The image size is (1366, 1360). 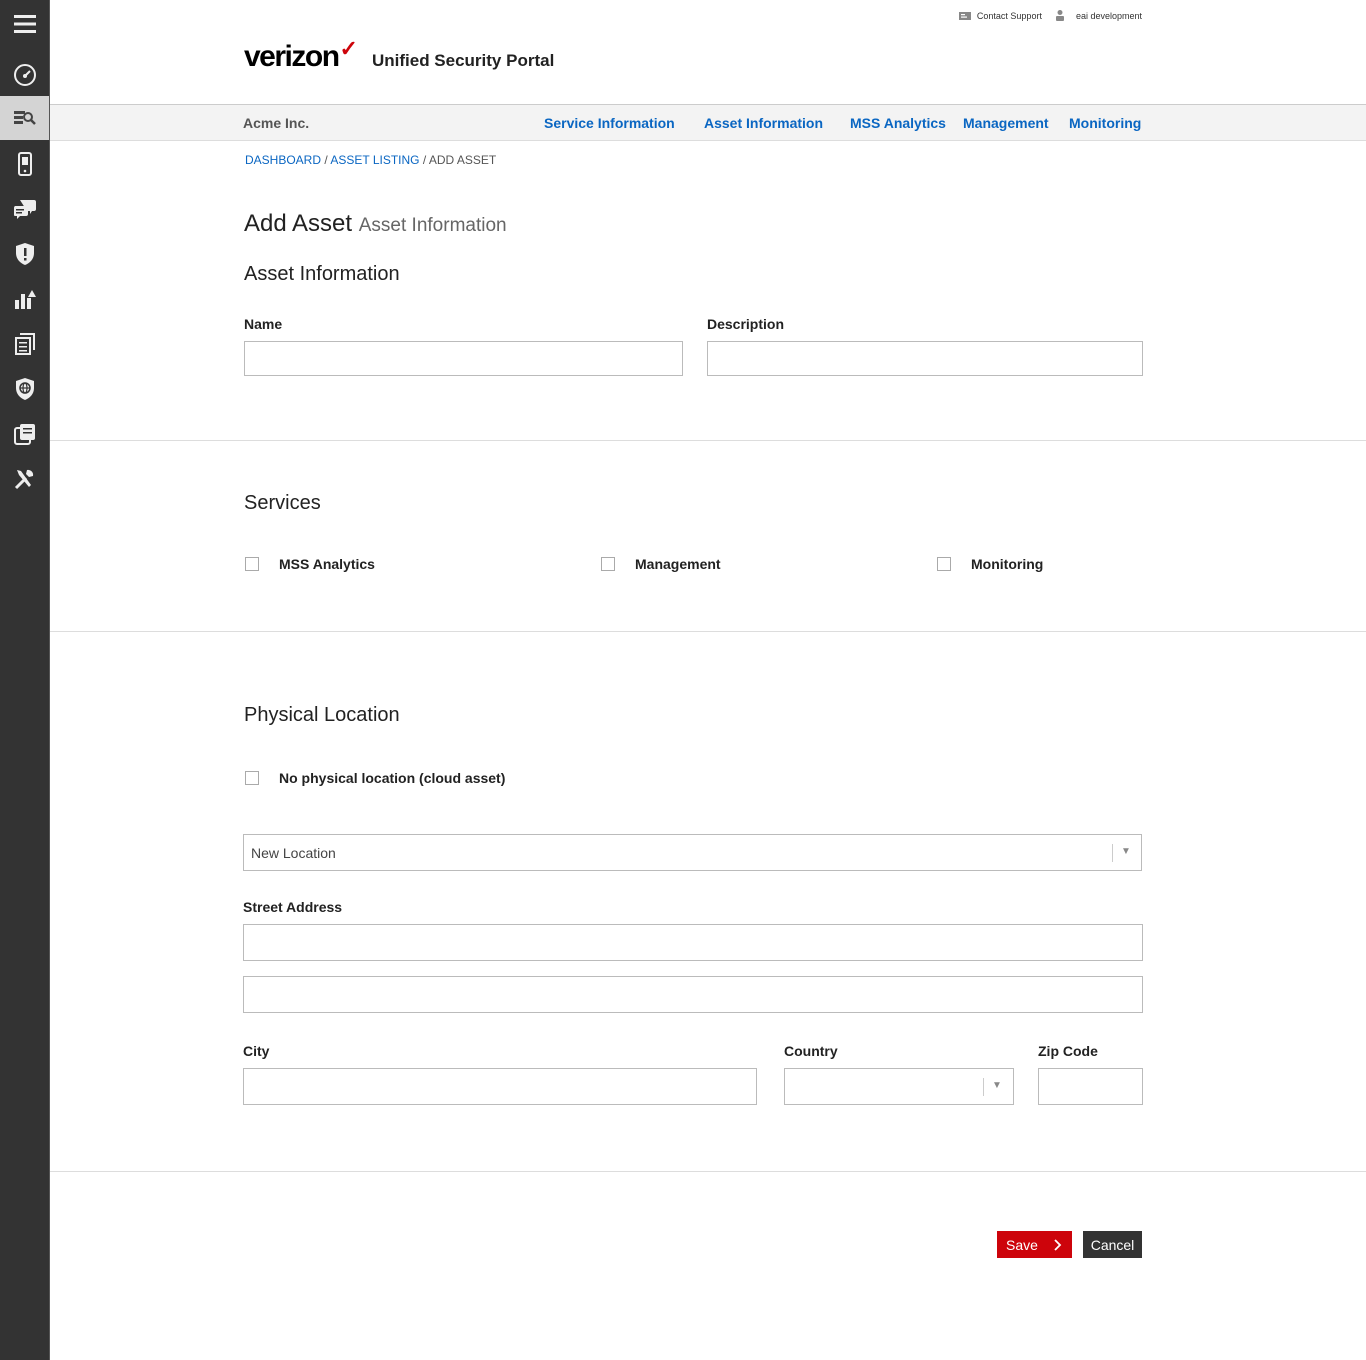 What do you see at coordinates (1009, 15) in the screenshot?
I see `contact-support-label: Contact Support` at bounding box center [1009, 15].